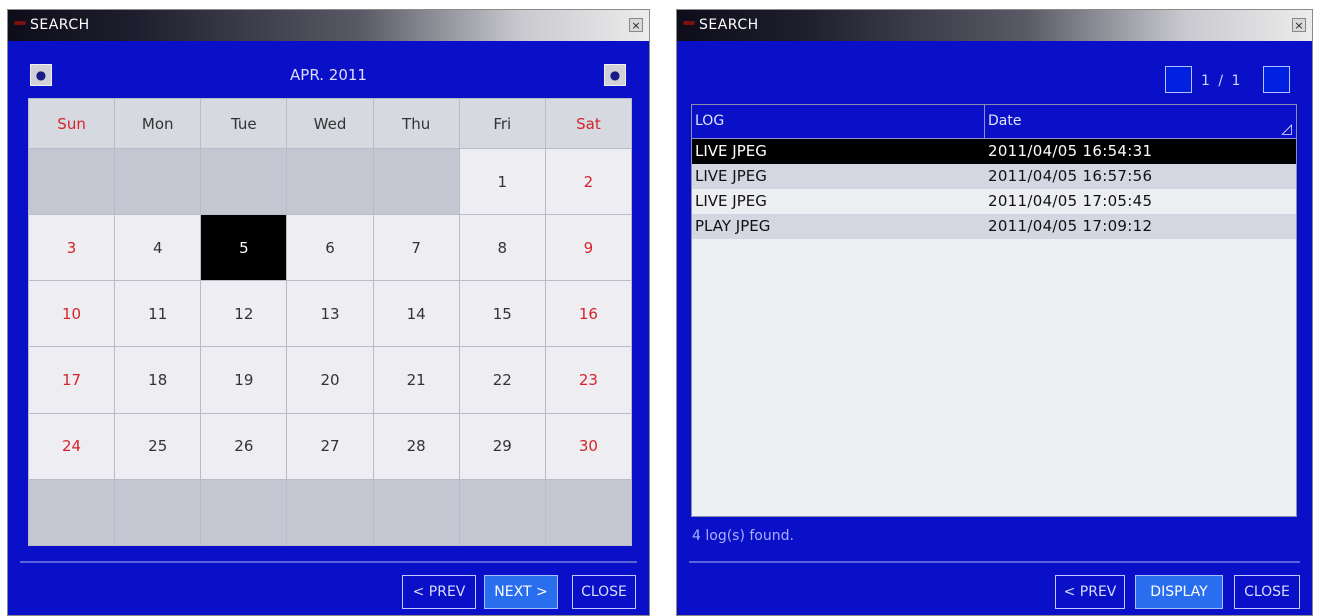  I want to click on calendar-day-14: 14, so click(416, 314).